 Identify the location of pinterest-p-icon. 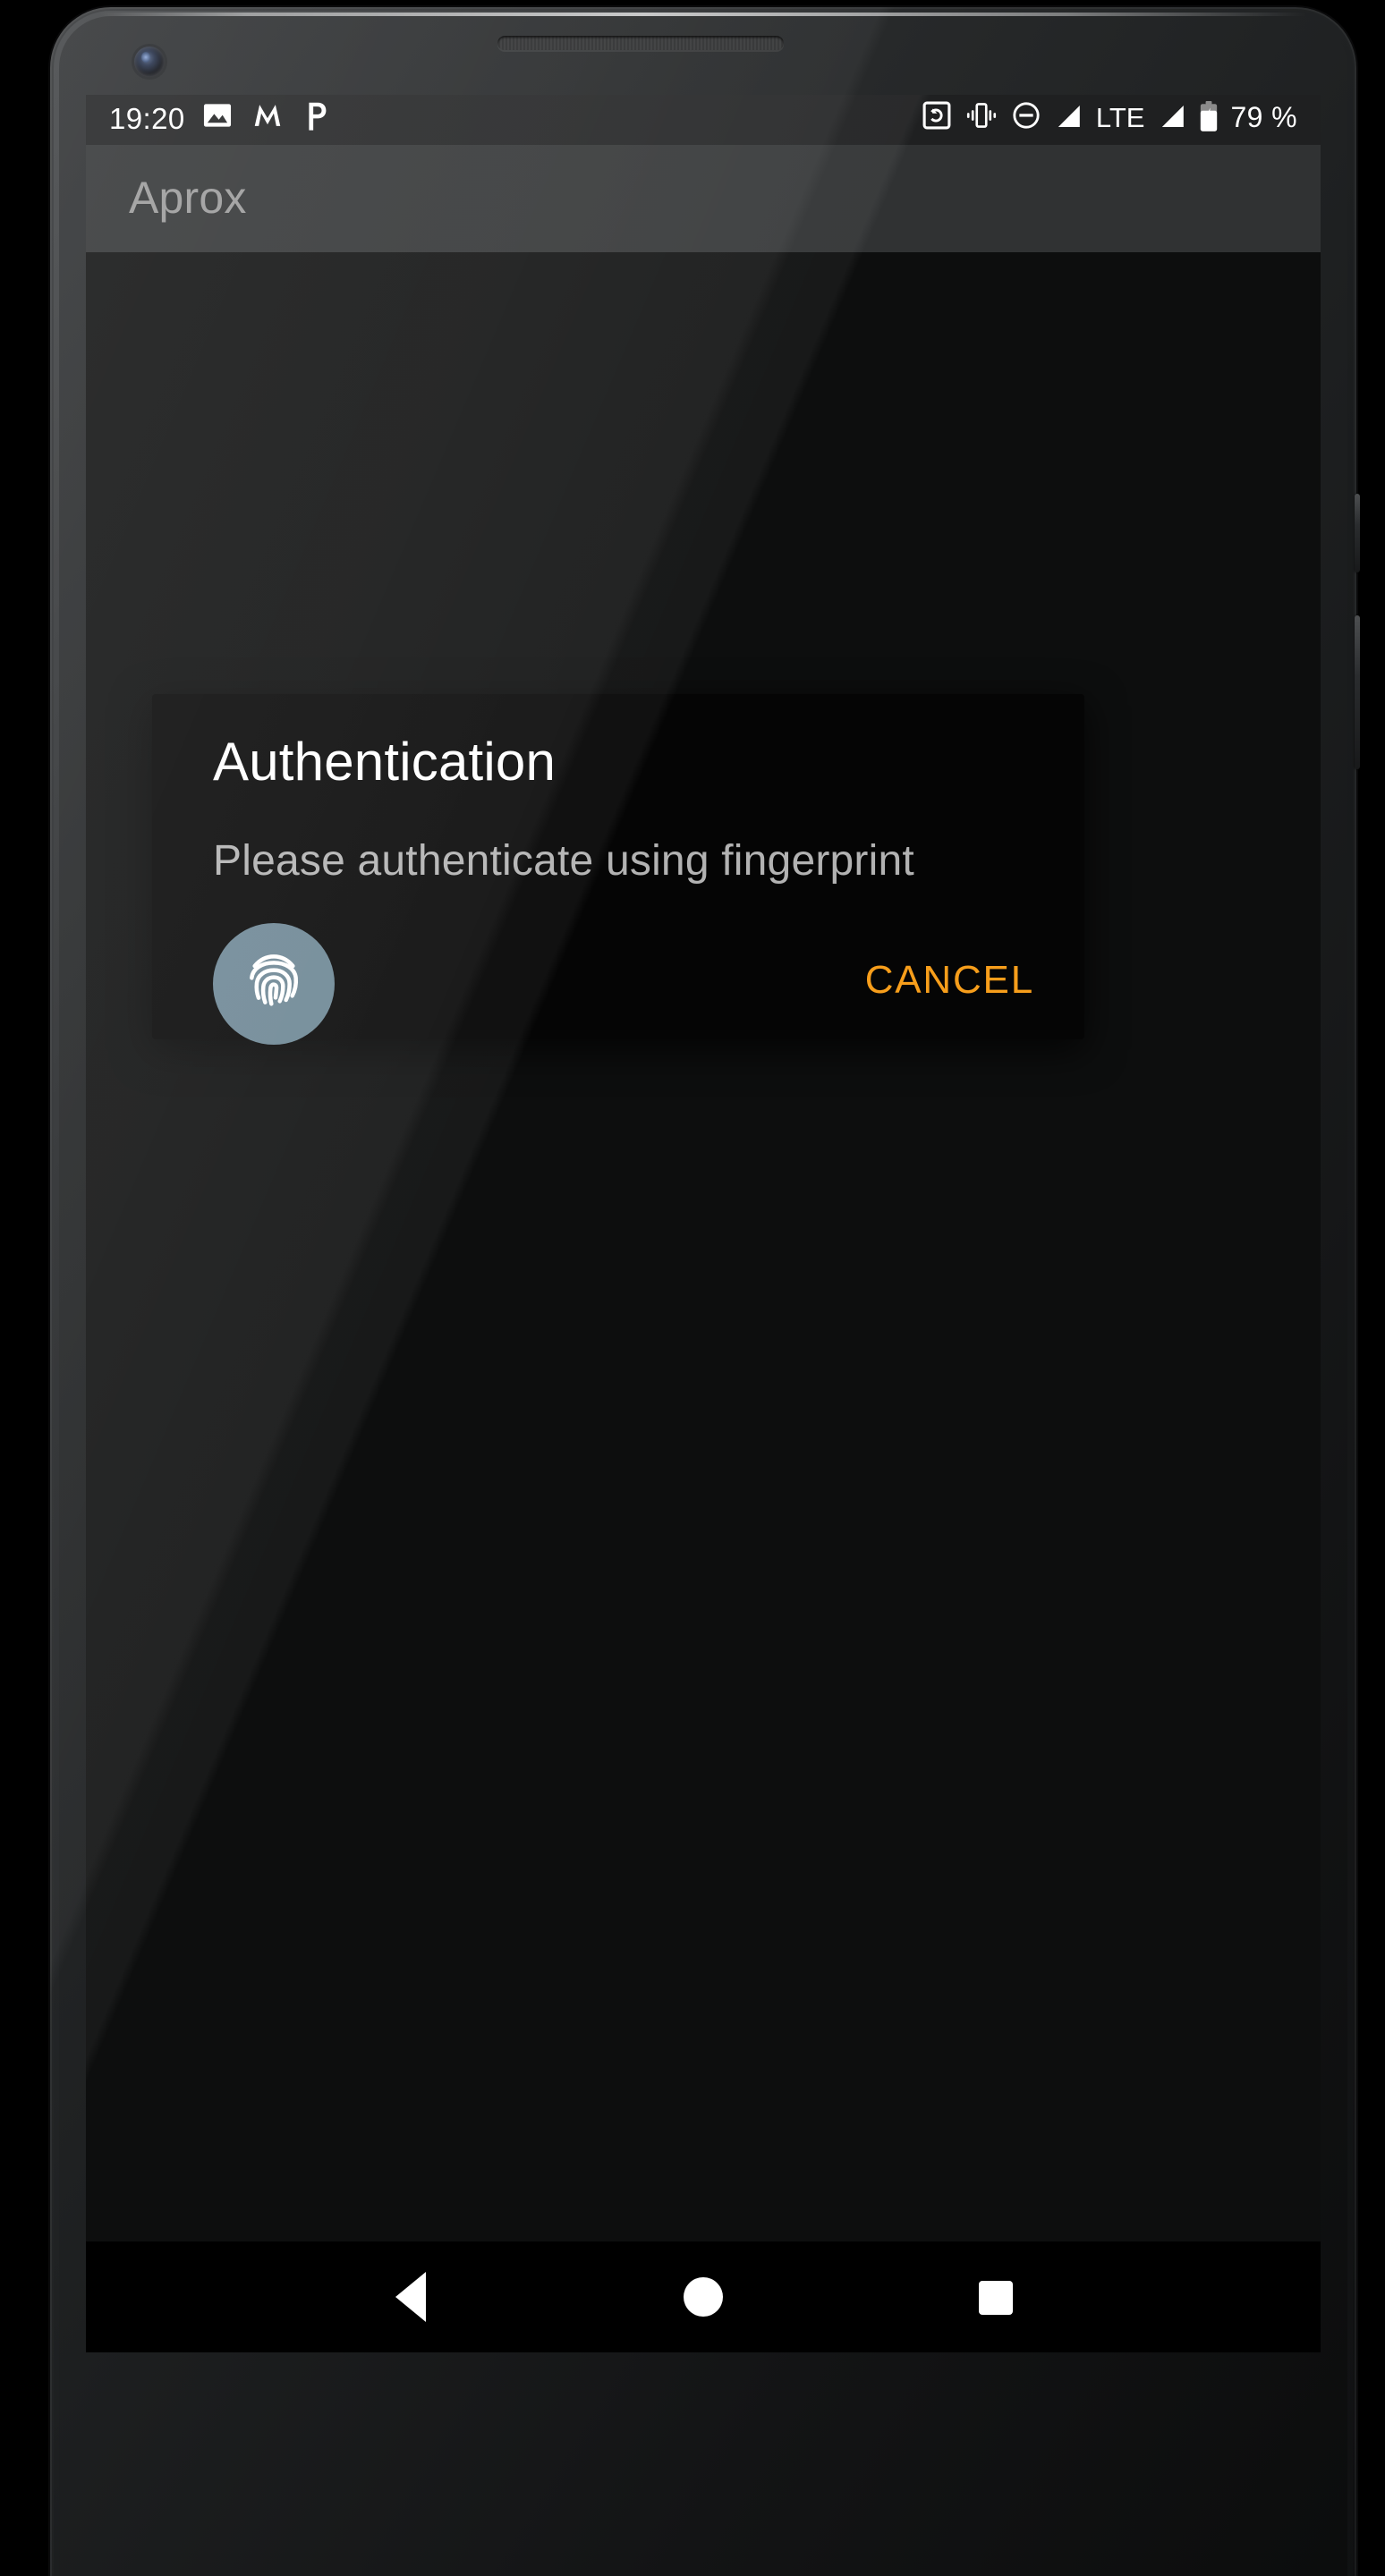
(317, 119).